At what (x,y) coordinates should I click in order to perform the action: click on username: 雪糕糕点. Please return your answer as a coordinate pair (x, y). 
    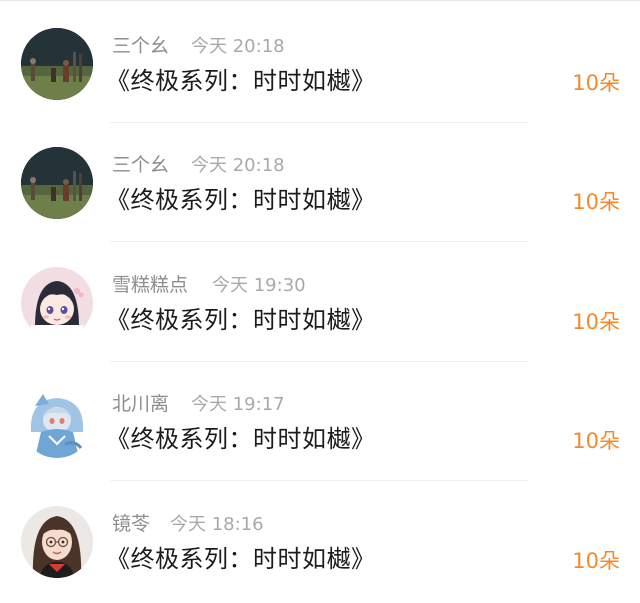
    Looking at the image, I should click on (150, 285).